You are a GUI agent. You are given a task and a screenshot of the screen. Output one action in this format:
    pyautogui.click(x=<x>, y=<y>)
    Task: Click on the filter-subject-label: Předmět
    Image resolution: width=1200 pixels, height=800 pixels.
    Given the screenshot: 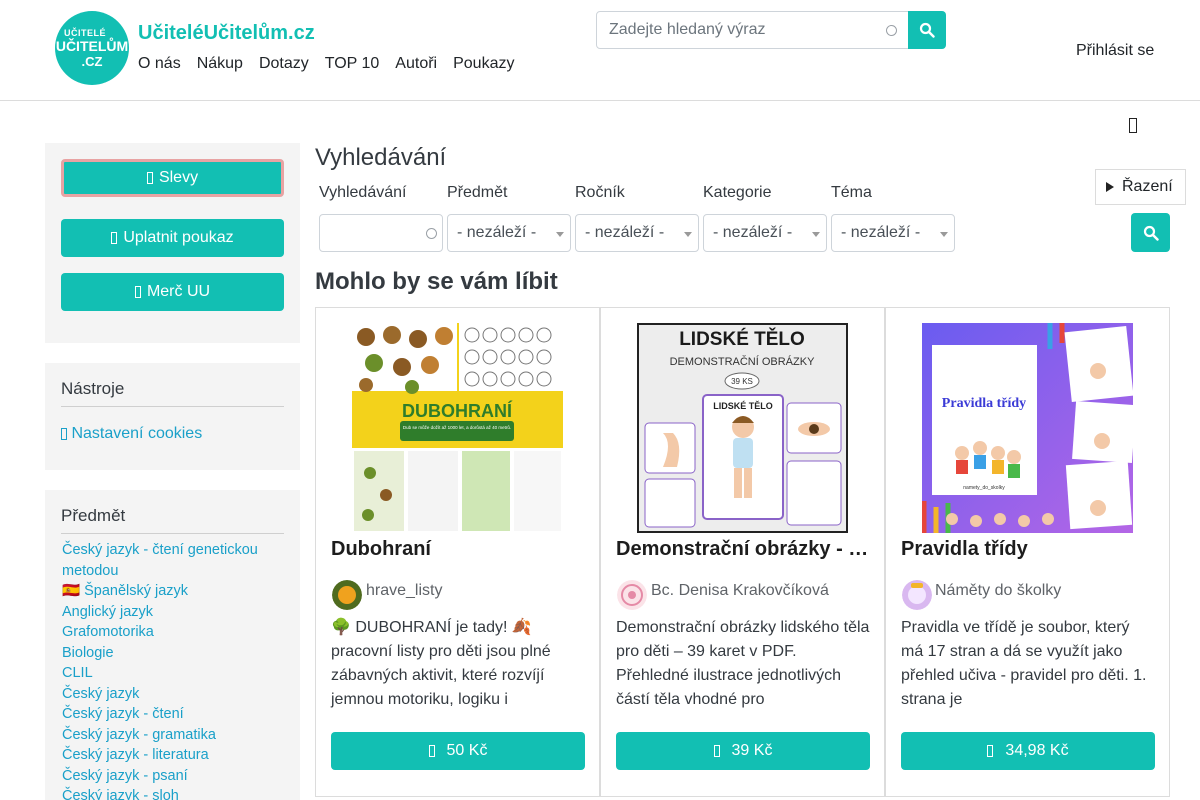 What is the action you would take?
    pyautogui.click(x=477, y=192)
    